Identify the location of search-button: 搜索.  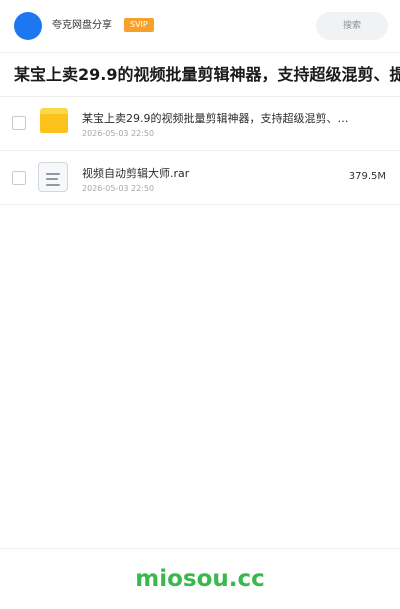
(352, 26).